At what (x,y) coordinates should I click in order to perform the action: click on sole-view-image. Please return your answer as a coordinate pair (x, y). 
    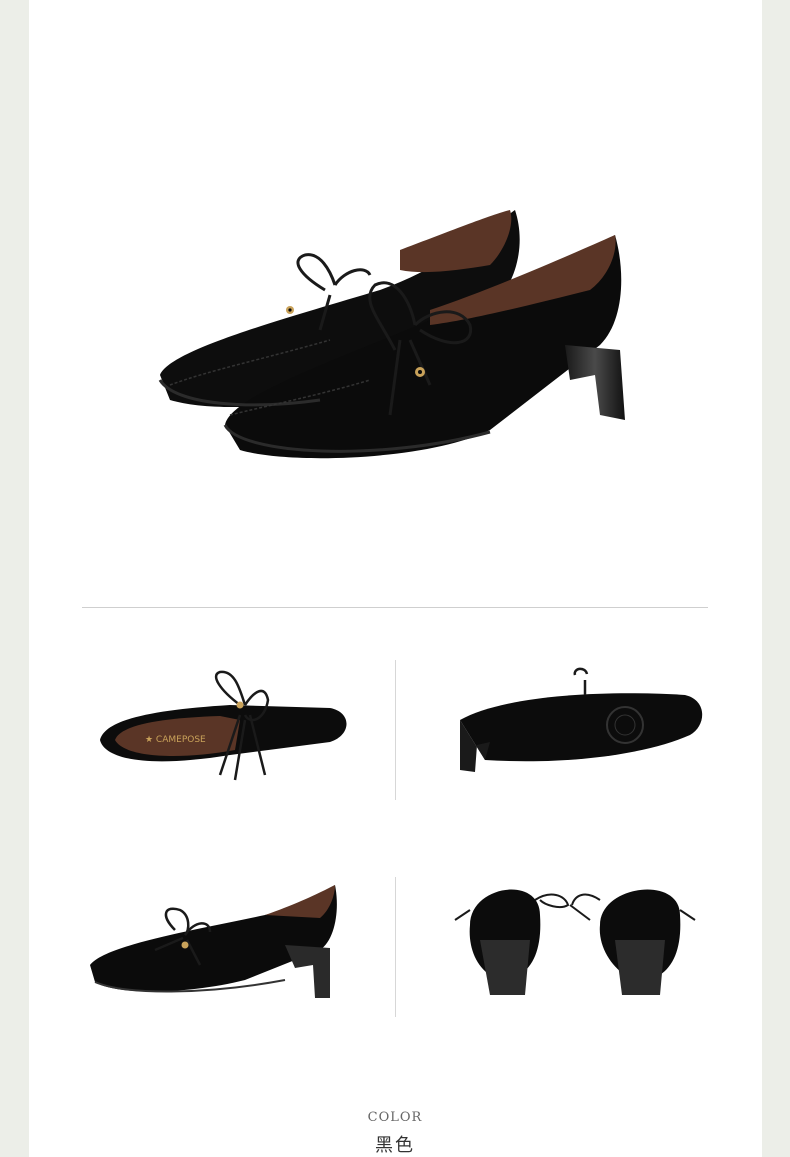
    Looking at the image, I should click on (580, 725).